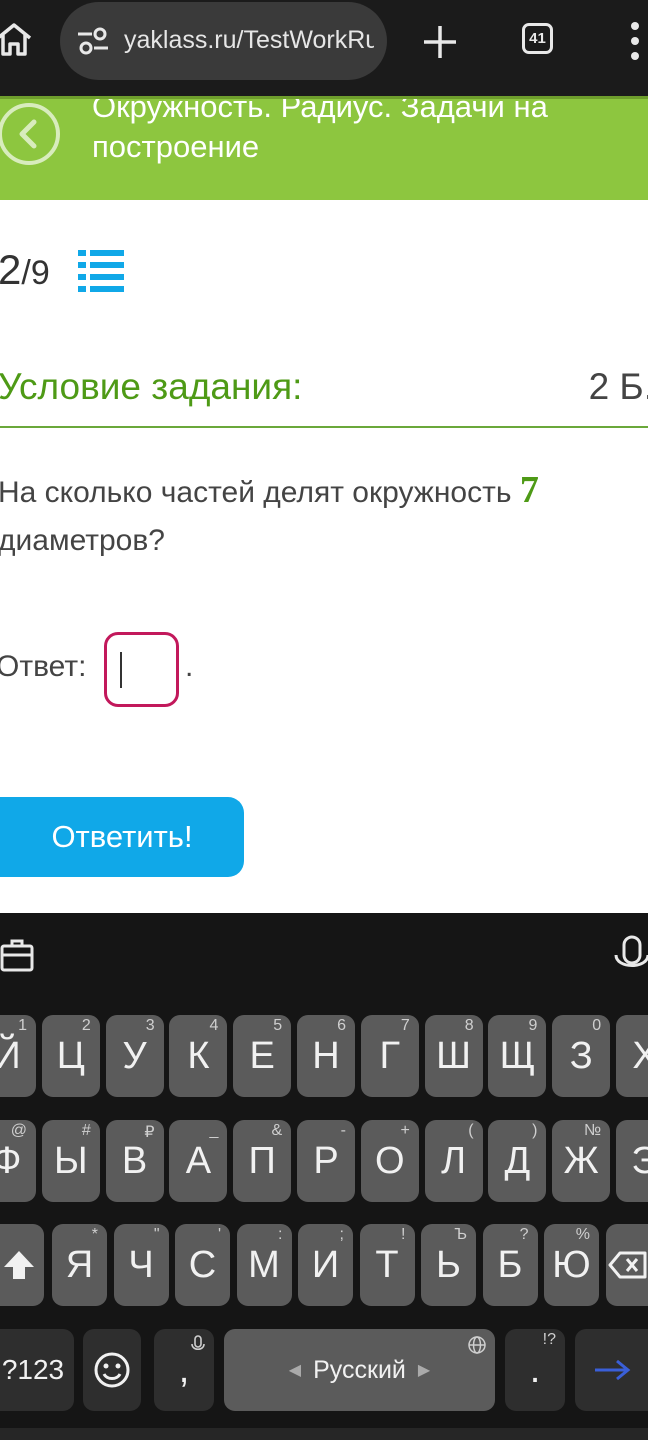  I want to click on key-5-row2-hint: &, so click(277, 1130).